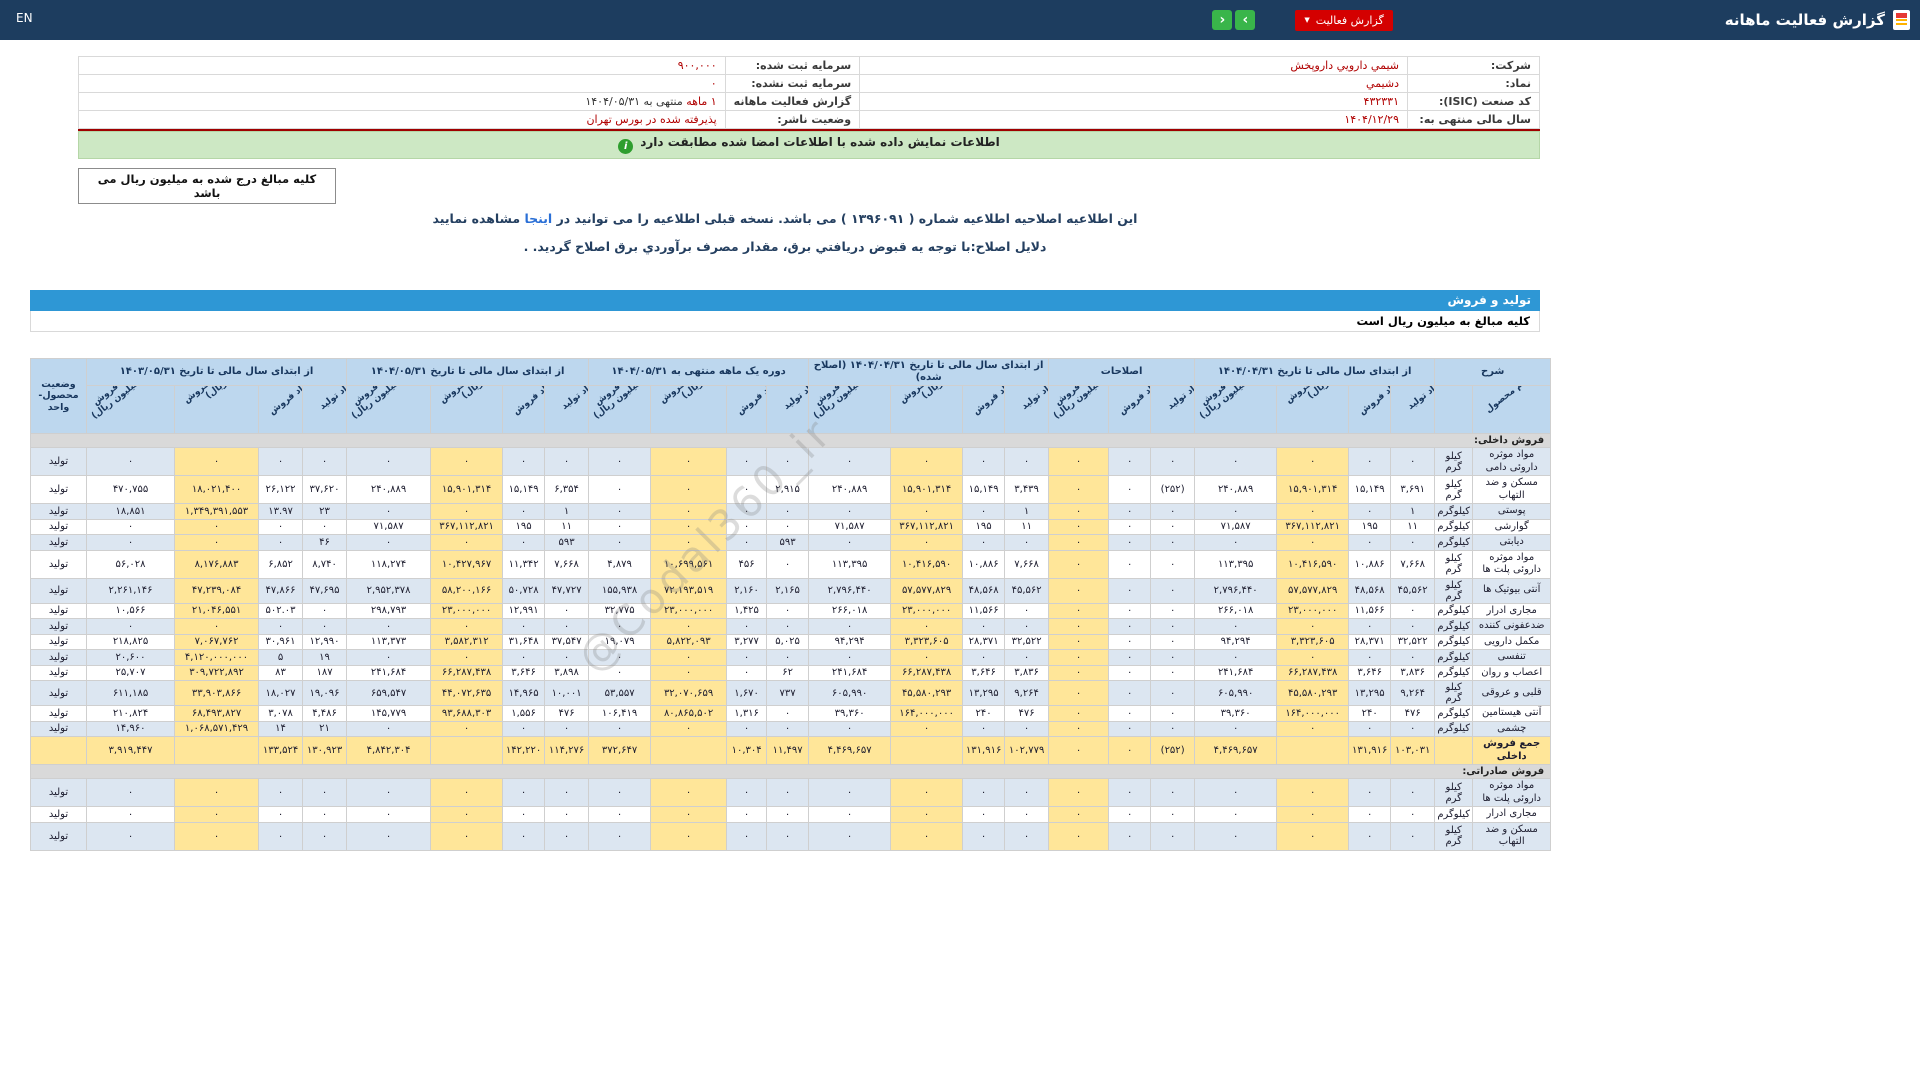 The image size is (1920, 1080). Describe the element at coordinates (467, 526) in the screenshot. I see `value-cell: ۳۶۷,۱۱۲,۸۲۱` at that location.